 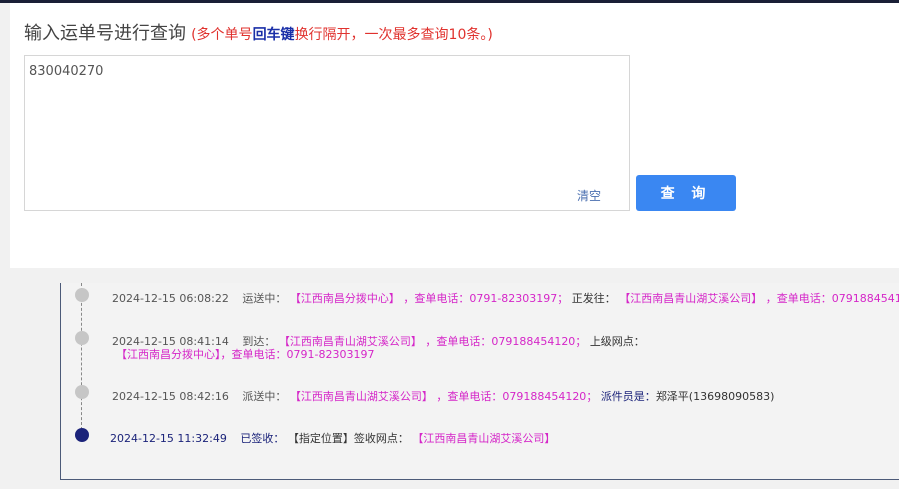 I want to click on event-site: 【江西南昌分拨中心】, so click(x=344, y=298).